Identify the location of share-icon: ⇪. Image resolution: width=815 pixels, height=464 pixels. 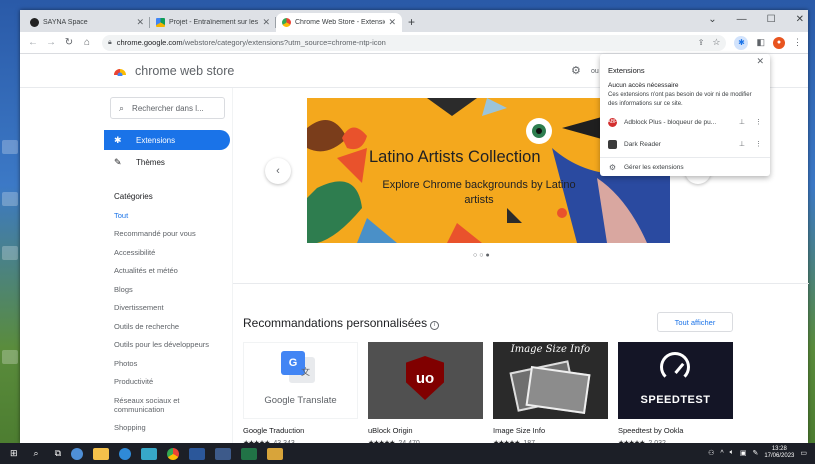
(701, 42).